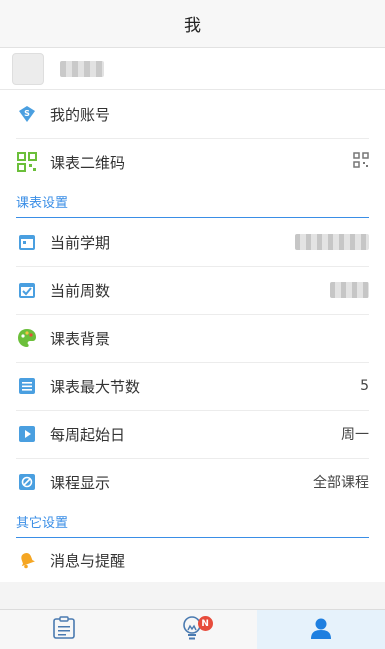 This screenshot has height=649, width=385. I want to click on setting-label: 课表背景, so click(80, 338).